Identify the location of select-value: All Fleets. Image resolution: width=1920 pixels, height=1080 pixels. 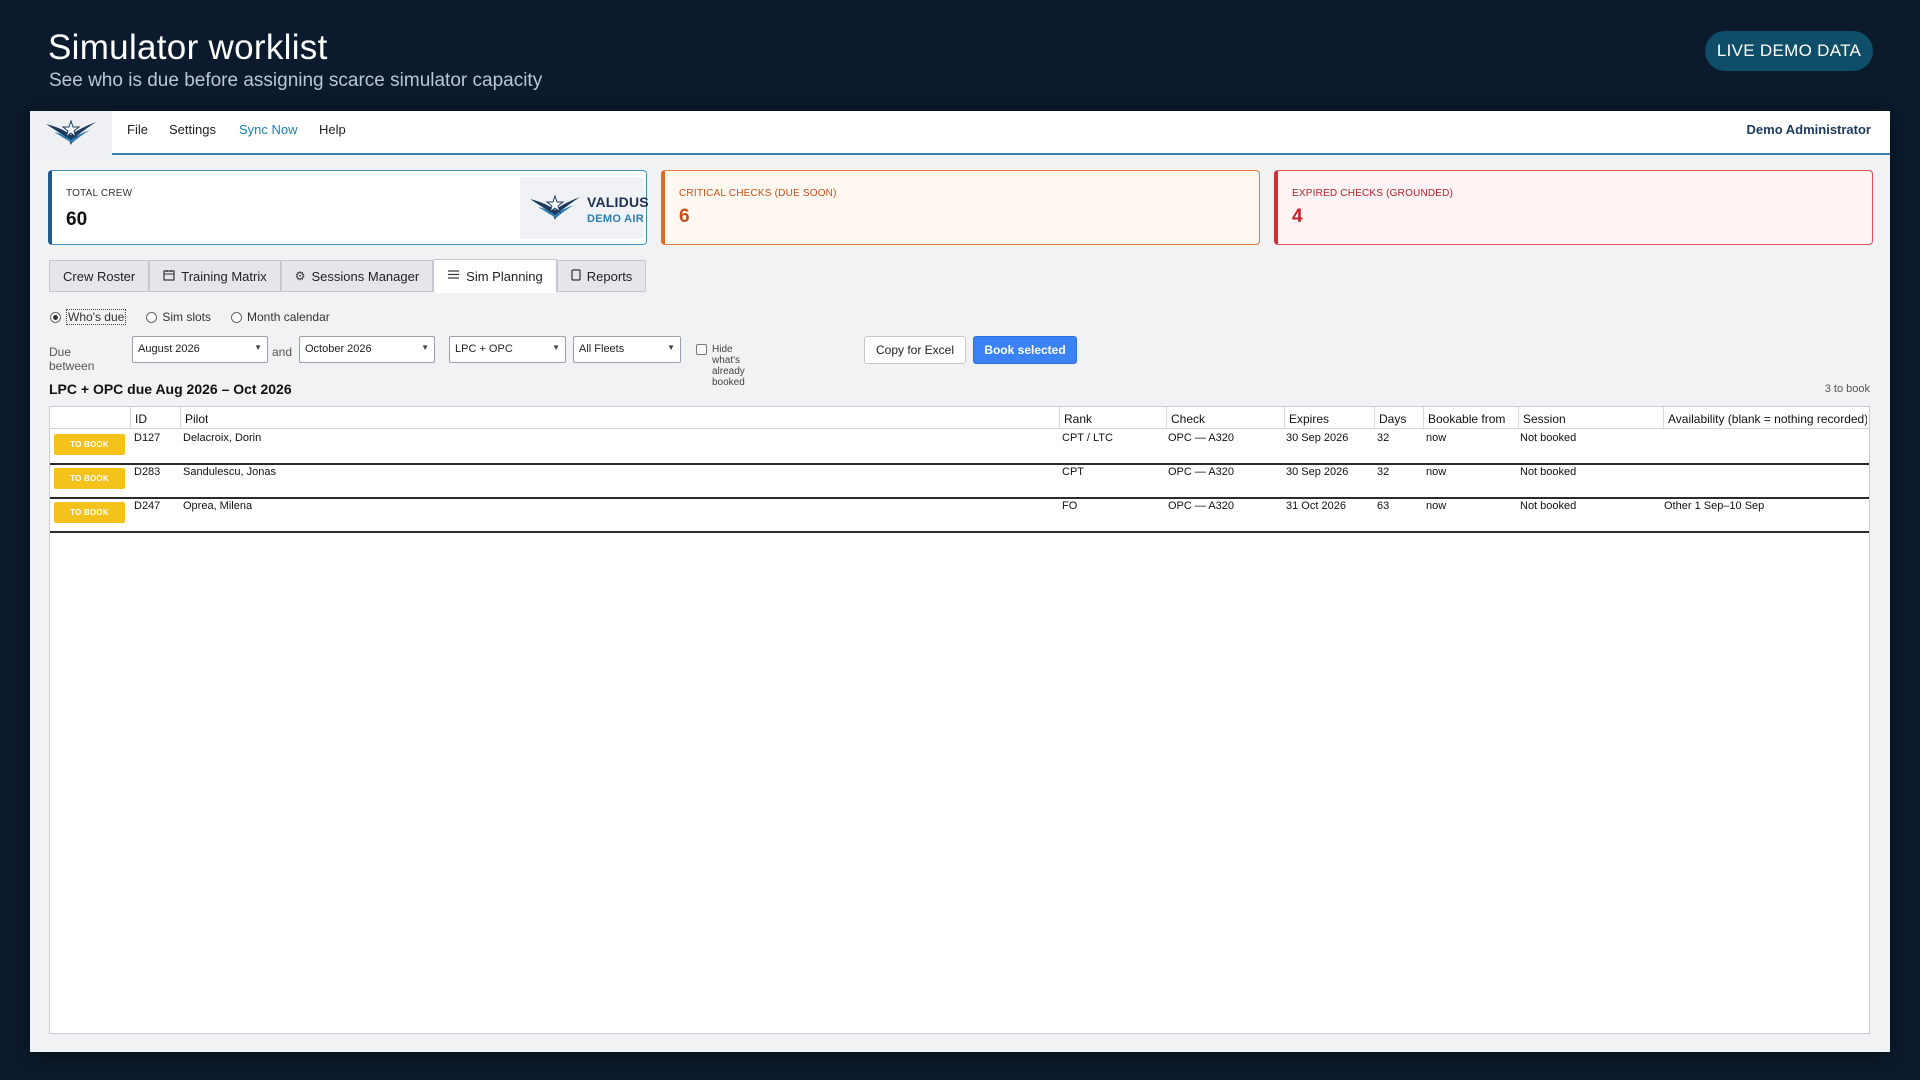
(602, 349).